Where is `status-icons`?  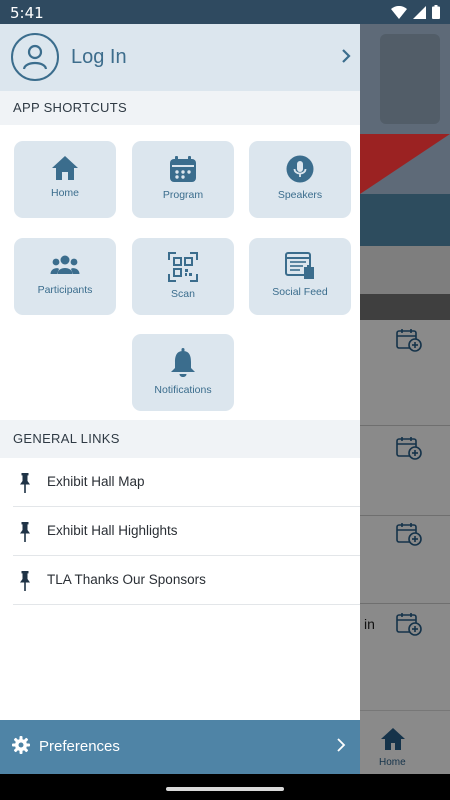
status-icons is located at coordinates (415, 12).